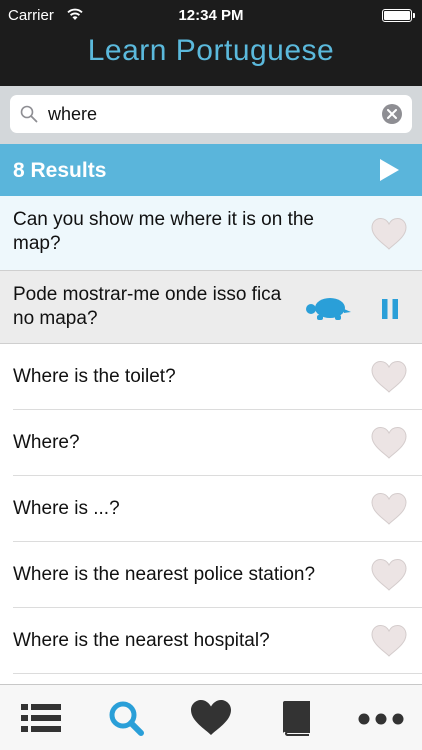 The width and height of the screenshot is (422, 750). I want to click on tab-search, so click(127, 718).